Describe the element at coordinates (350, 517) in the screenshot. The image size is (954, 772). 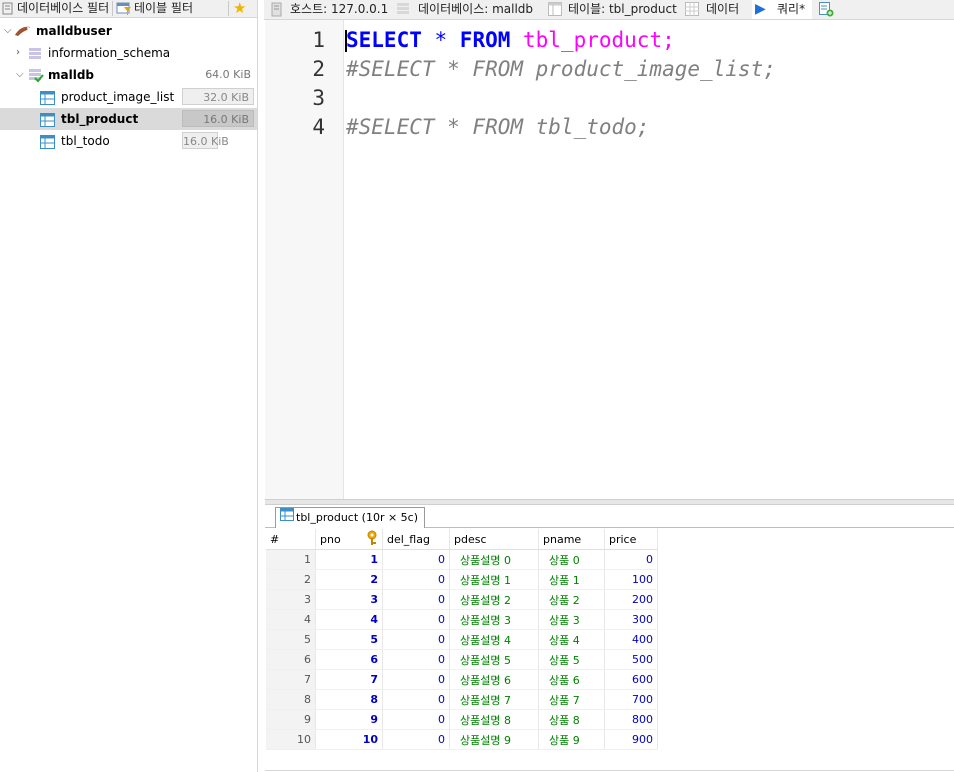
I see `result-tab: tbl_product (10r × 5c)` at that location.